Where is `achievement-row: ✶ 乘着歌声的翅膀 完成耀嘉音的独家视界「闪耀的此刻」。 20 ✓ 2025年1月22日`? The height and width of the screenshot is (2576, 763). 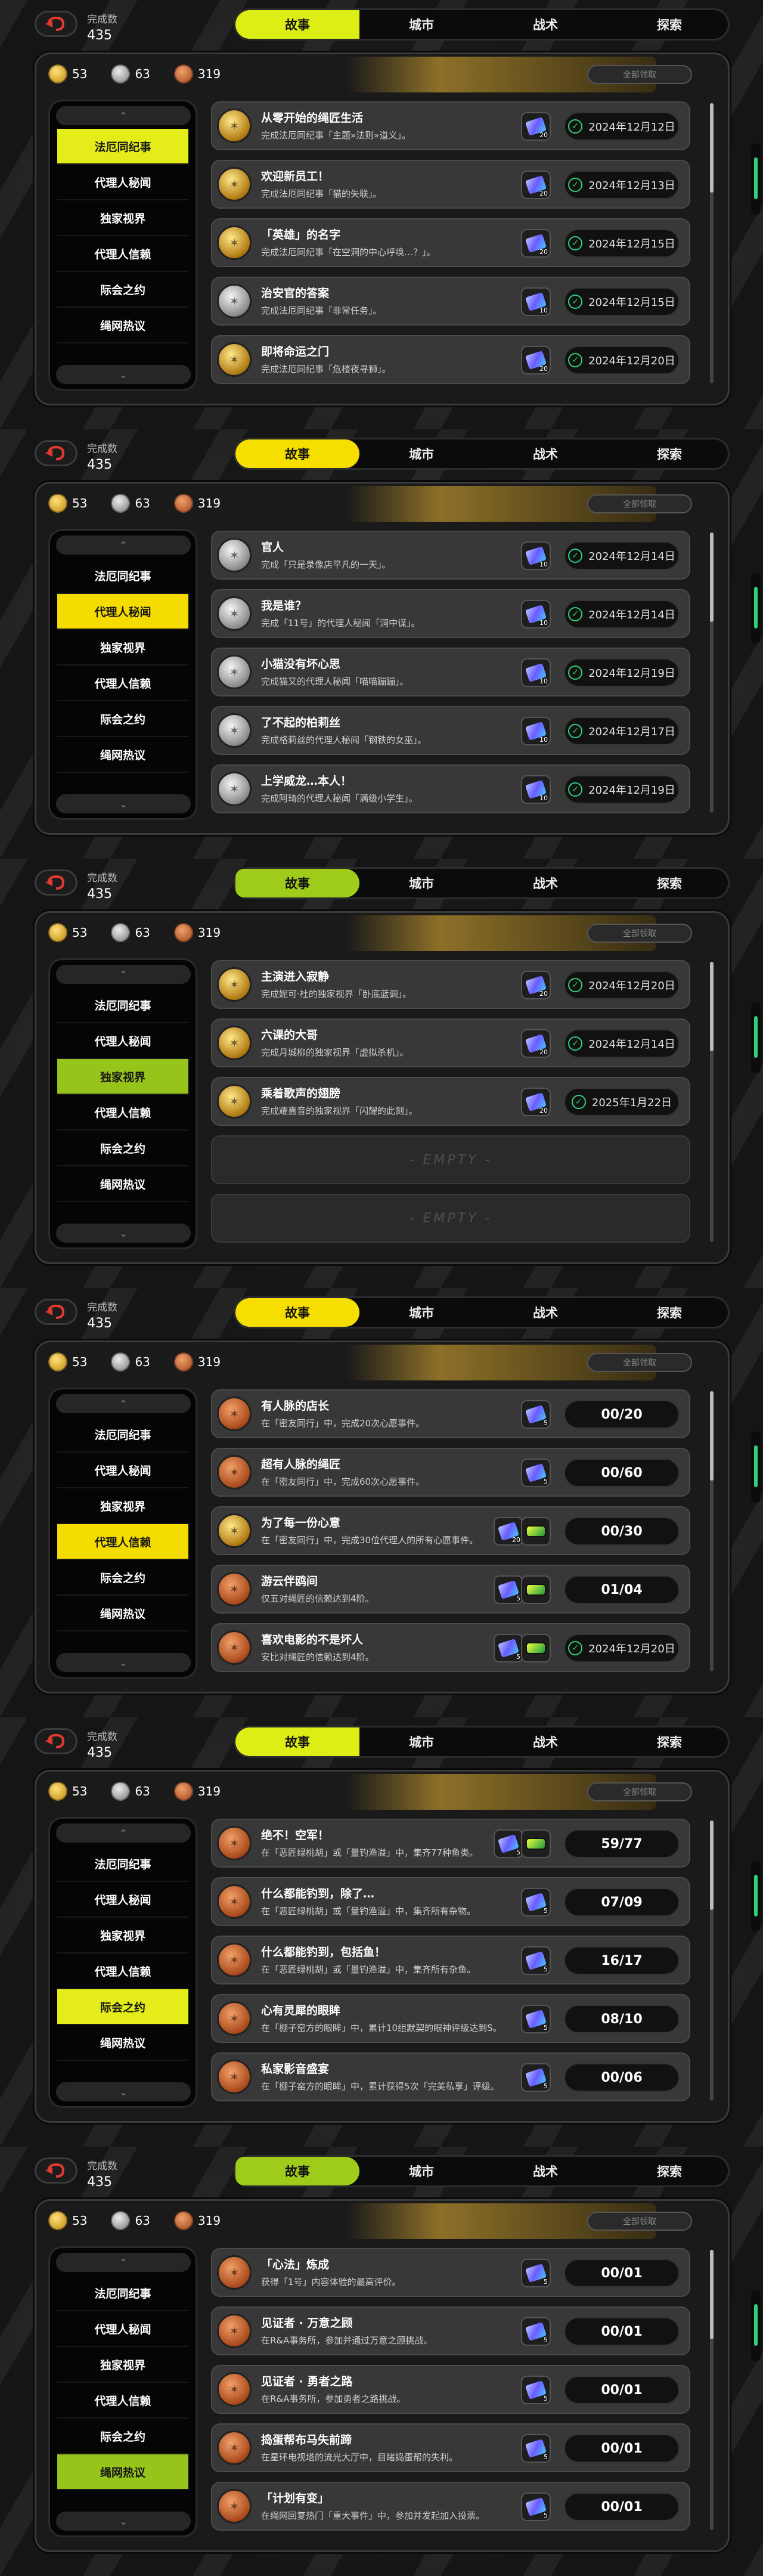
achievement-row: ✶ 乘着歌声的翅膀 完成耀嘉音的独家视界「闪耀的此刻」。 20 ✓ 2025年1月22日 is located at coordinates (450, 1101).